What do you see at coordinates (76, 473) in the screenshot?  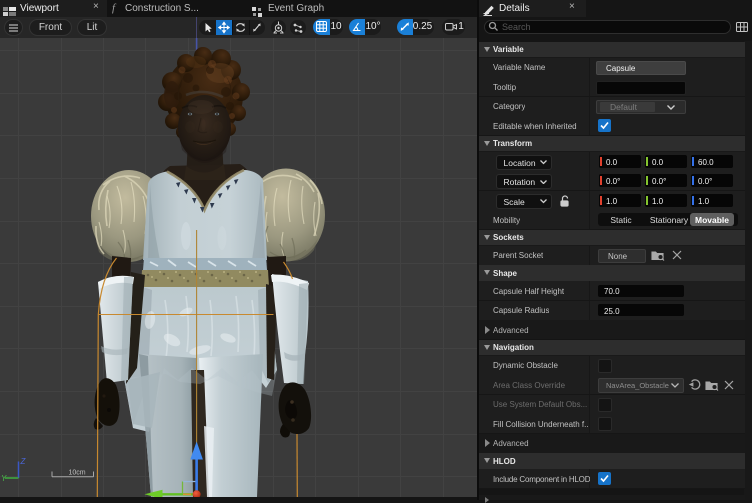 I see `svg-text: 10cm` at bounding box center [76, 473].